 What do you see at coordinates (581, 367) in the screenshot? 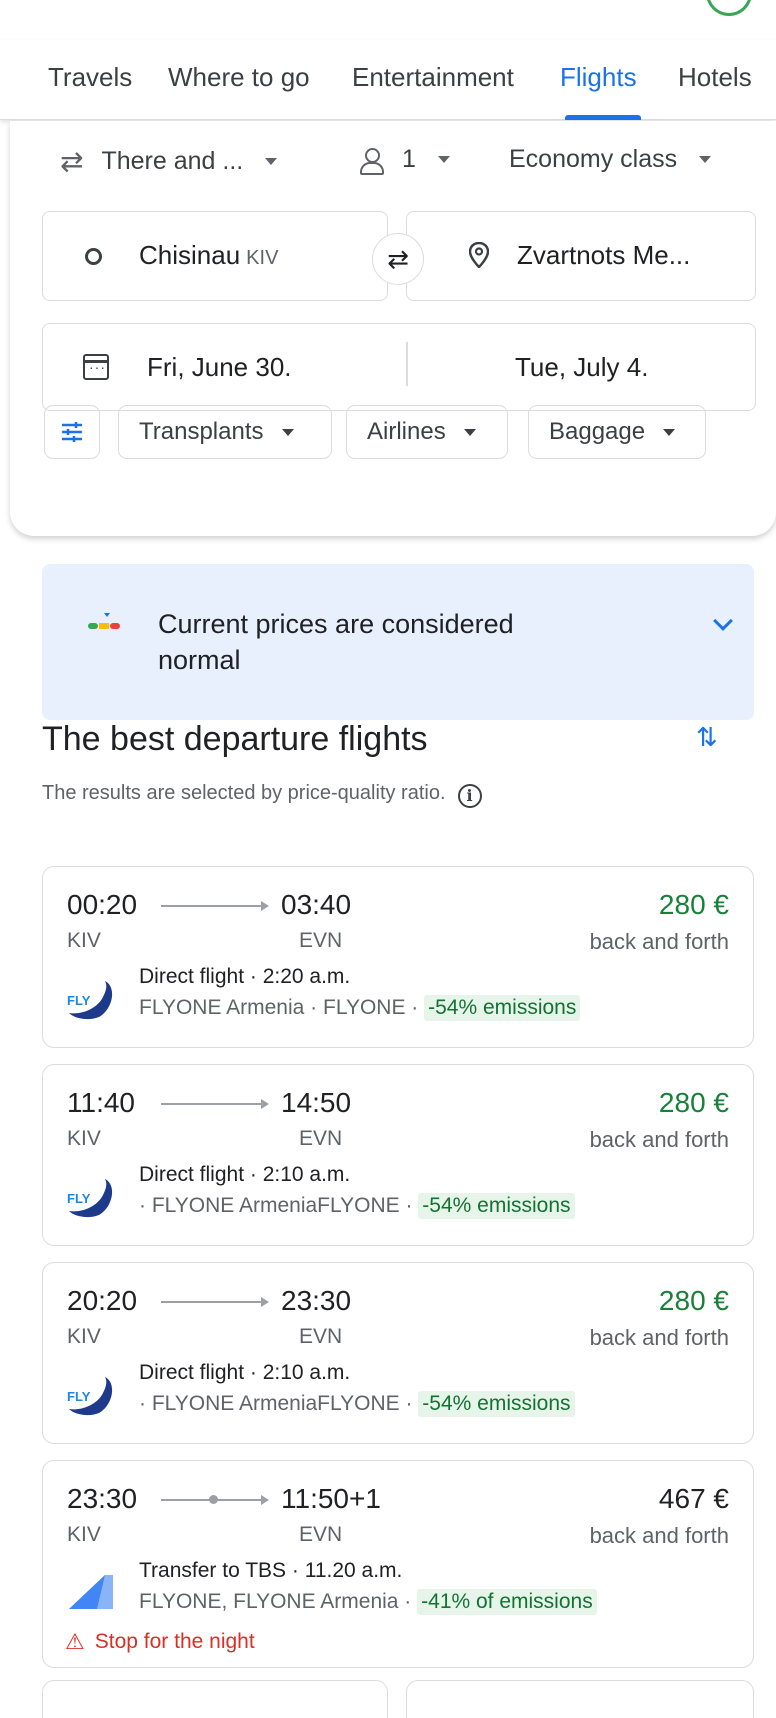
I see `return-date: Tue, July 4.` at bounding box center [581, 367].